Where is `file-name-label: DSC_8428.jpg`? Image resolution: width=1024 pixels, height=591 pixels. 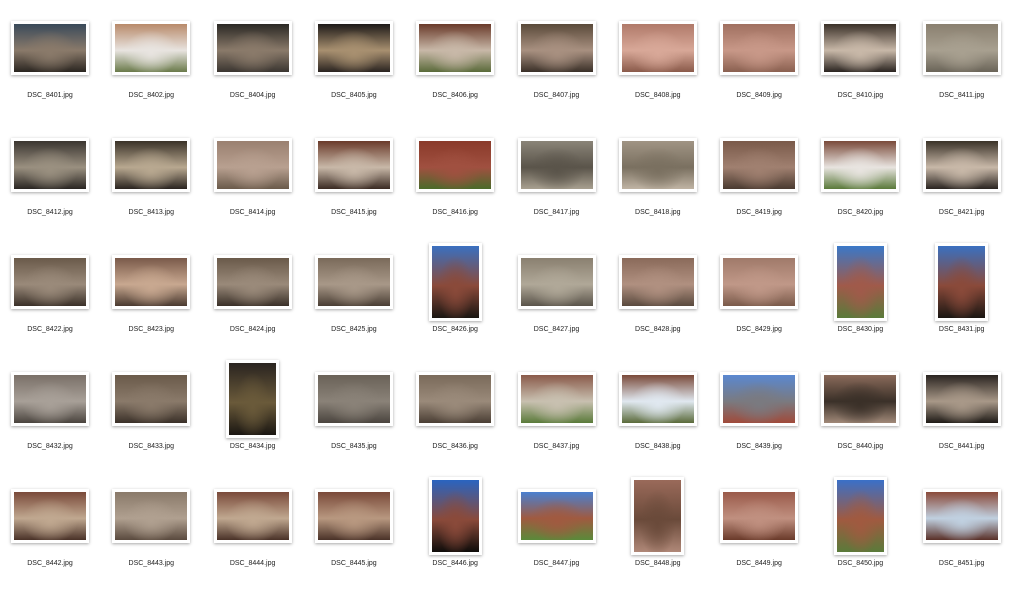
file-name-label: DSC_8428.jpg is located at coordinates (658, 329).